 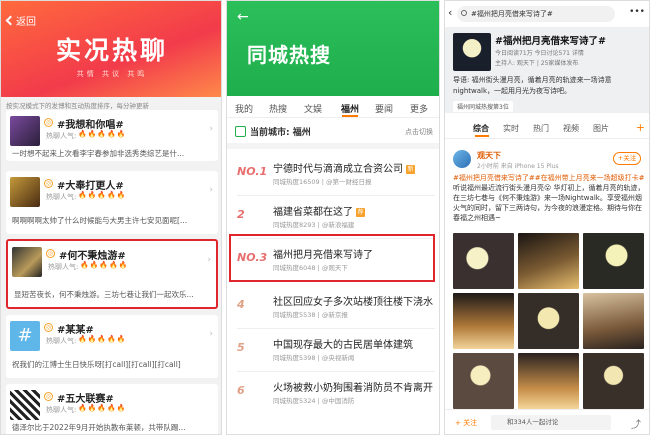 I want to click on category-tabs: 我的 热搜 文娱 福州 要闻 更多, so click(x=333, y=107).